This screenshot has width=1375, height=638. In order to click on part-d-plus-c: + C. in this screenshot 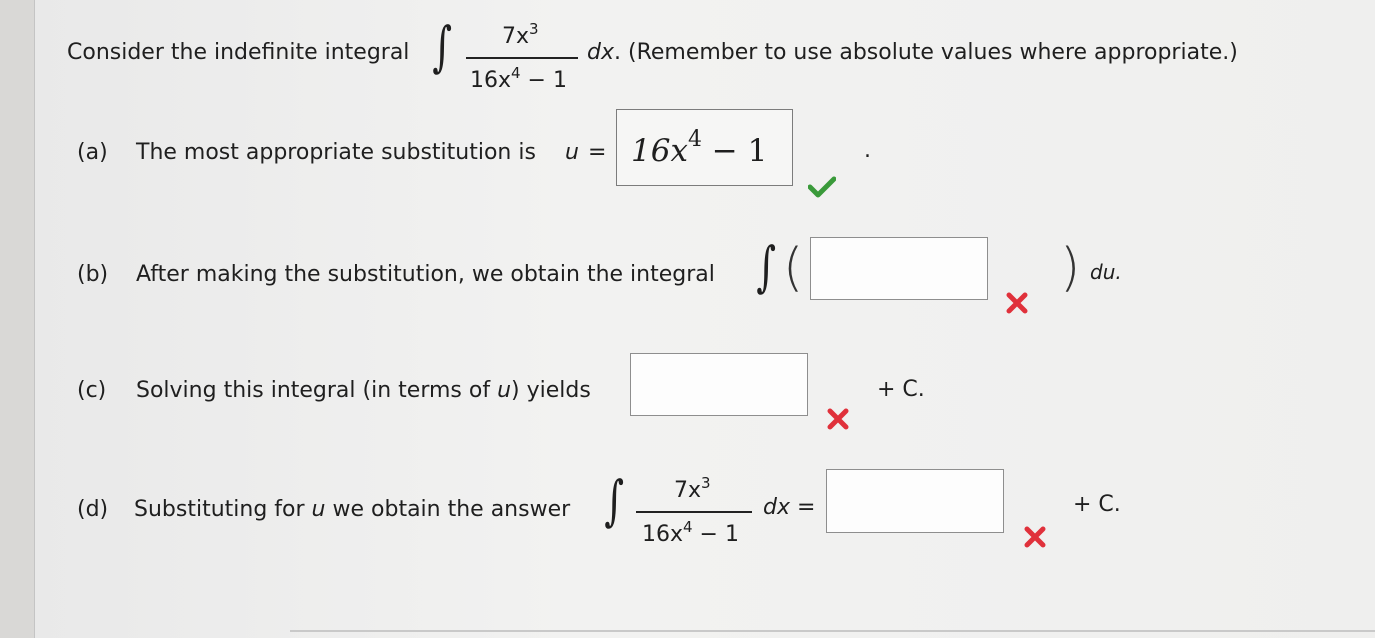, I will do `click(1097, 504)`.